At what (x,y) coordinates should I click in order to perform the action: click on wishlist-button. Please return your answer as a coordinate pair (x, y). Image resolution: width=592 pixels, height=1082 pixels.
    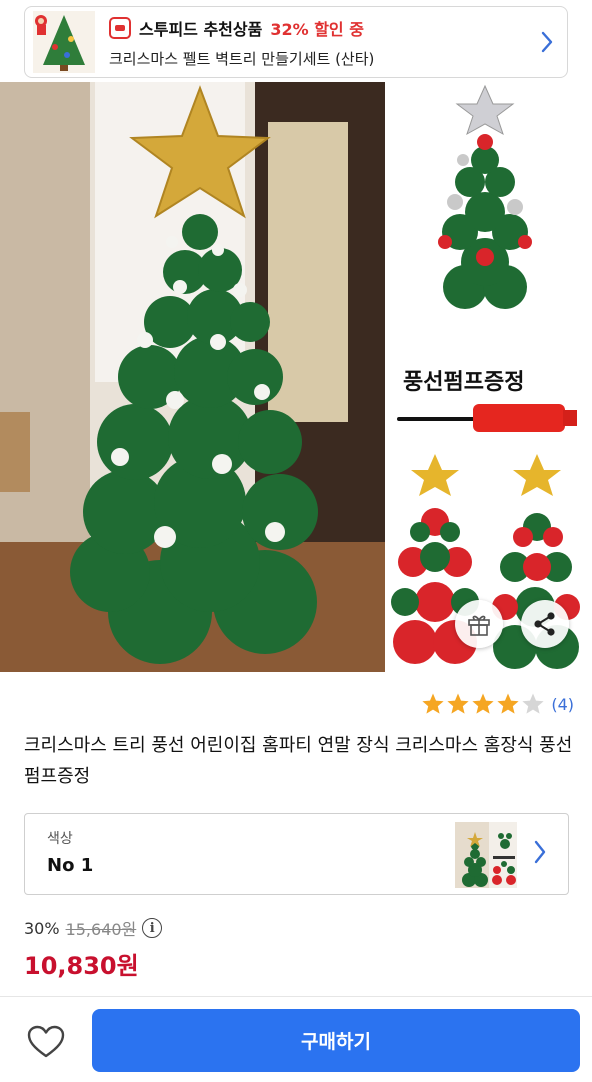
    Looking at the image, I should click on (46, 1042).